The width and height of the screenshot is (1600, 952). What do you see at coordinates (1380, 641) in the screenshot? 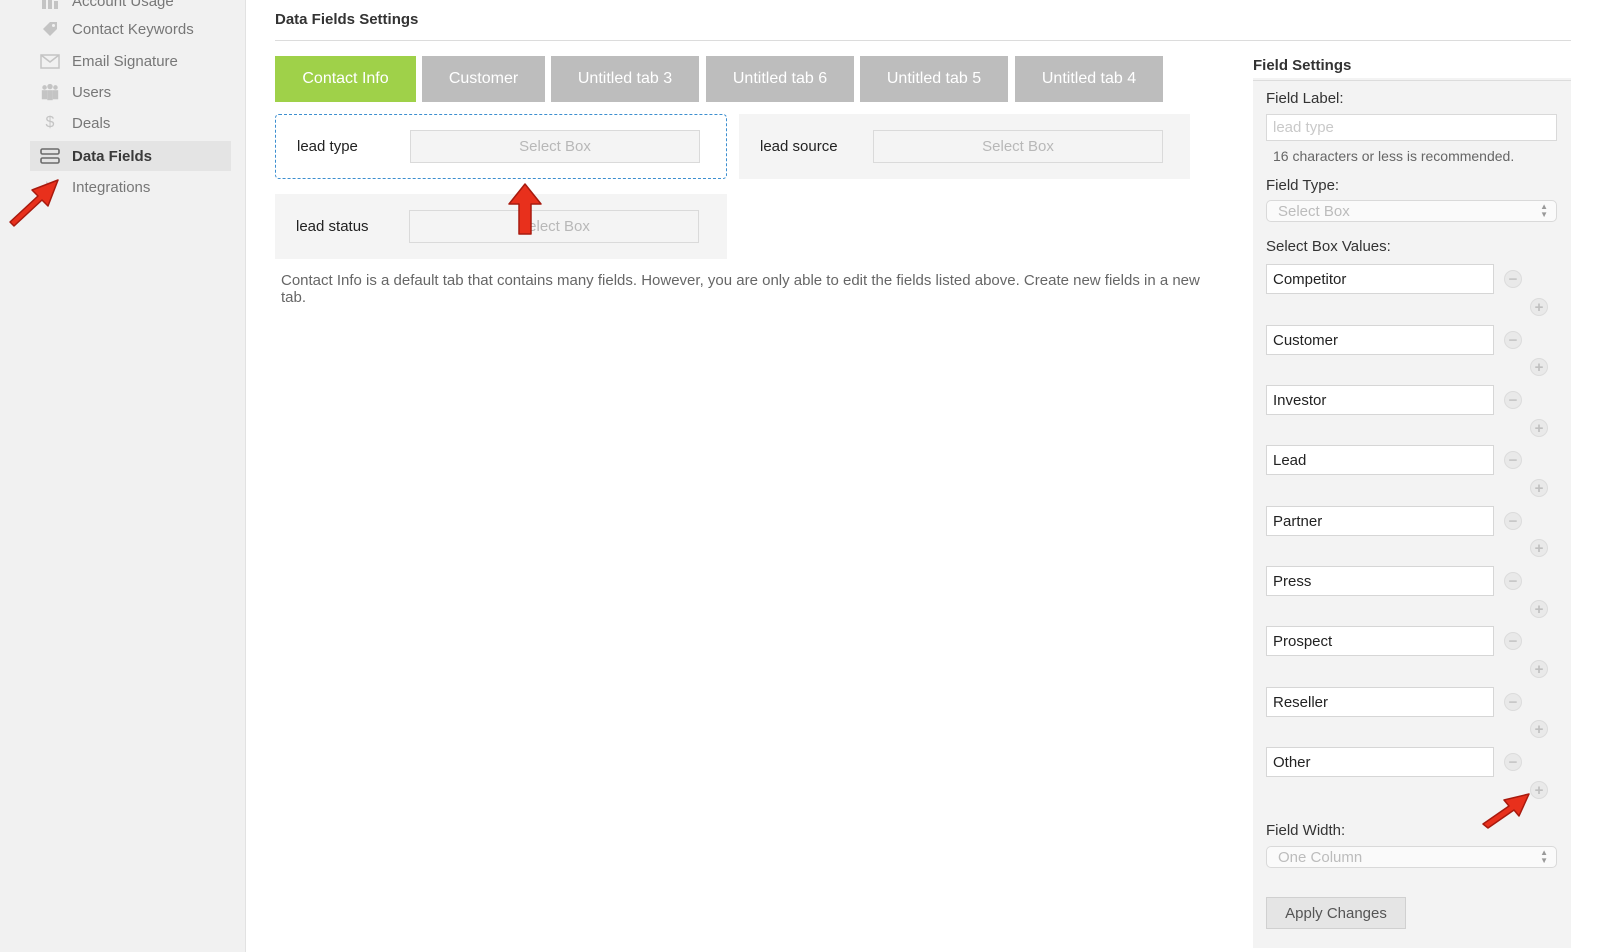
I see `value-input-prospect: Prospect` at bounding box center [1380, 641].